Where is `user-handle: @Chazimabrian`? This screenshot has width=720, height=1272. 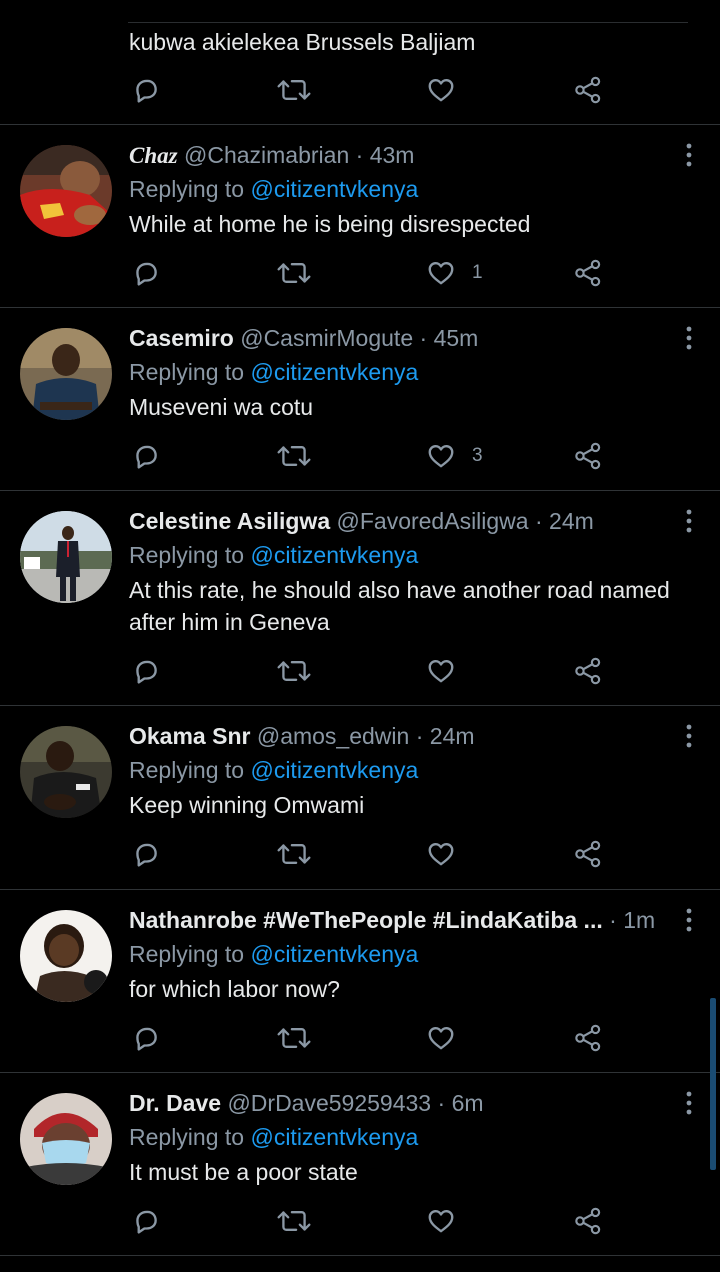
user-handle: @Chazimabrian is located at coordinates (266, 155).